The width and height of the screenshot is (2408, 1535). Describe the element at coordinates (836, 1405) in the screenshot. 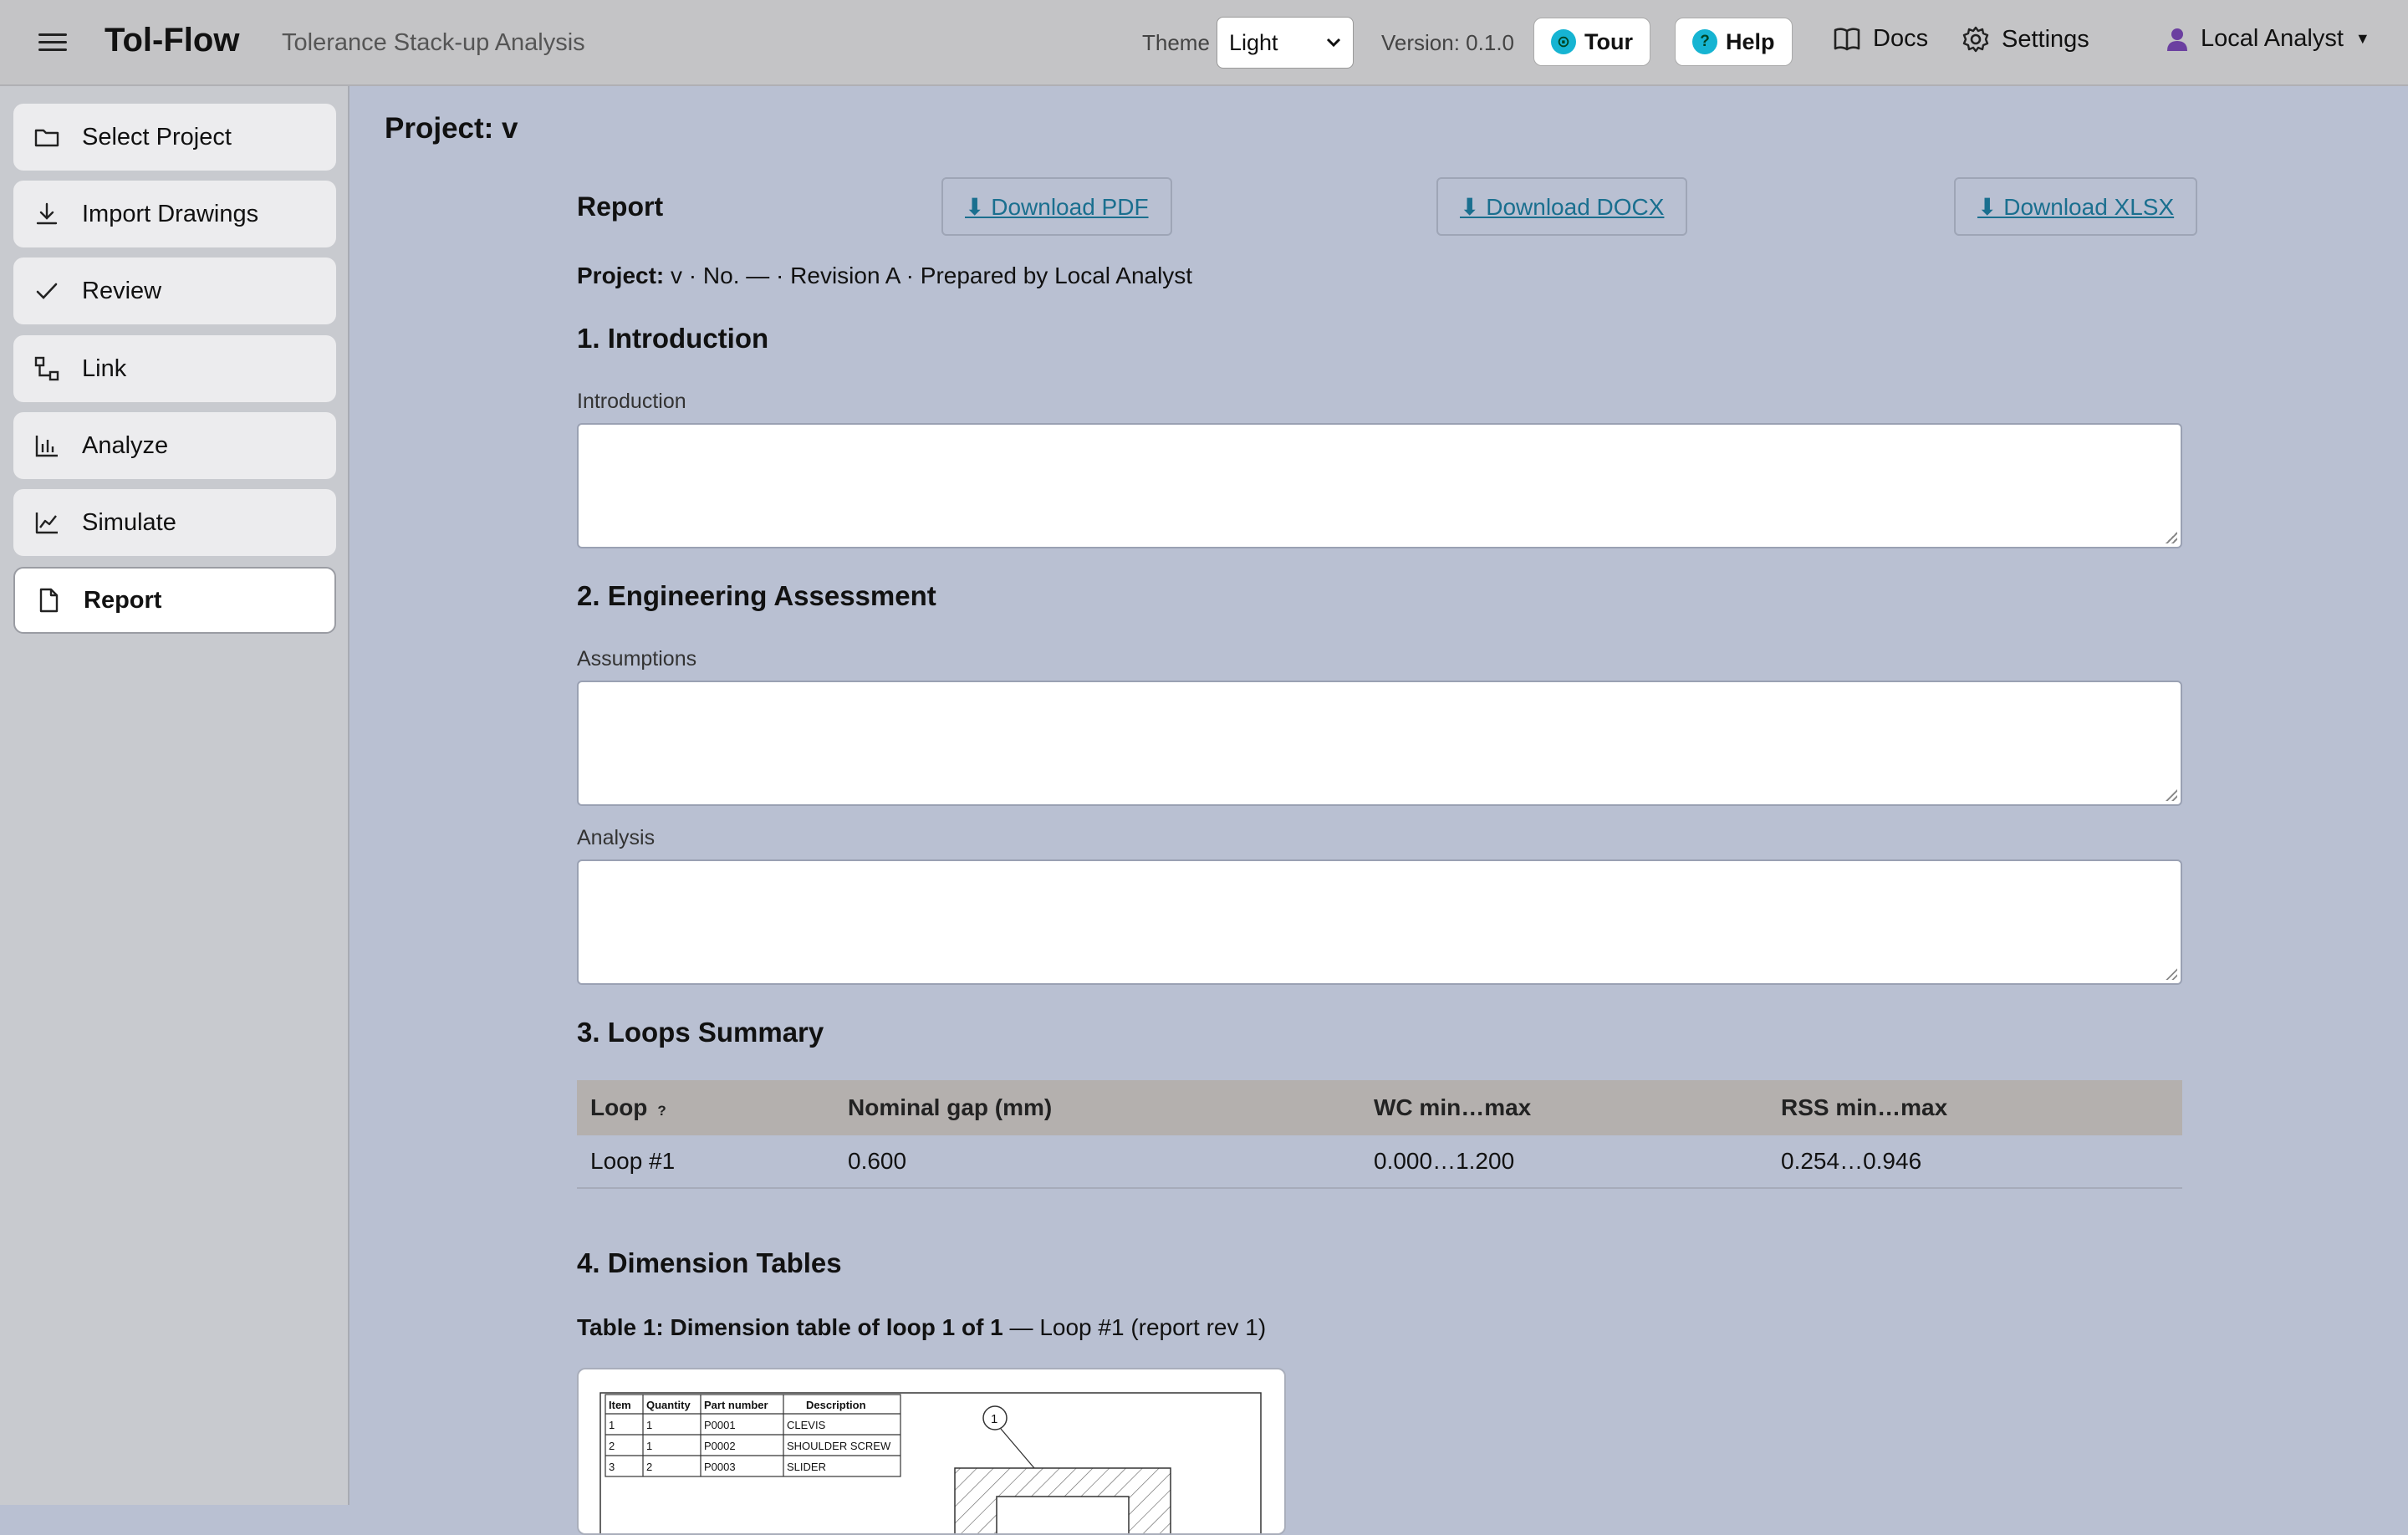

I see `bom-header: Description` at that location.